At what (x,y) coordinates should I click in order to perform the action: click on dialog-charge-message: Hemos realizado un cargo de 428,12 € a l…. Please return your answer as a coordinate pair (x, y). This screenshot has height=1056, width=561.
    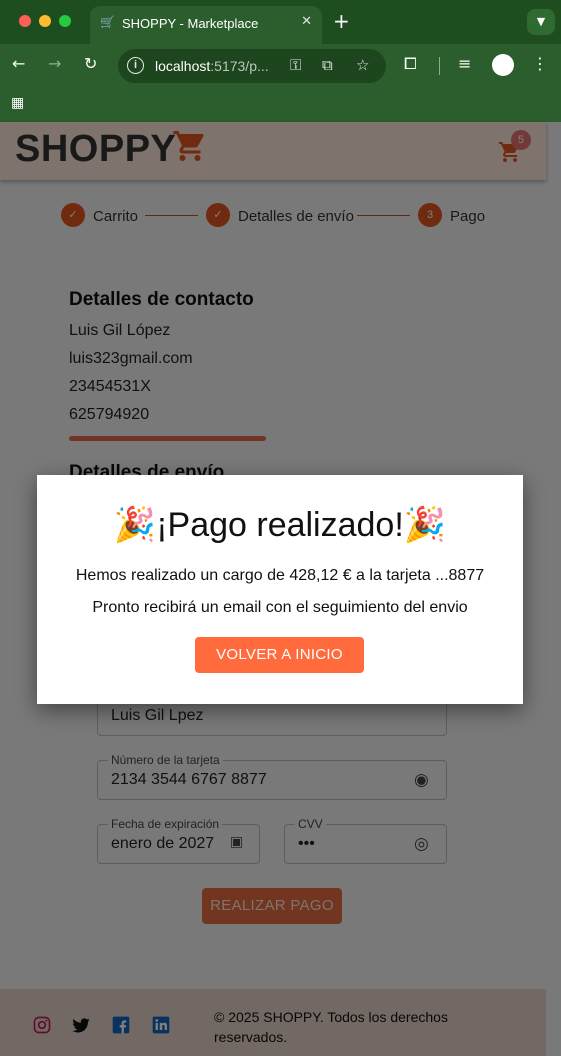
    Looking at the image, I should click on (280, 575).